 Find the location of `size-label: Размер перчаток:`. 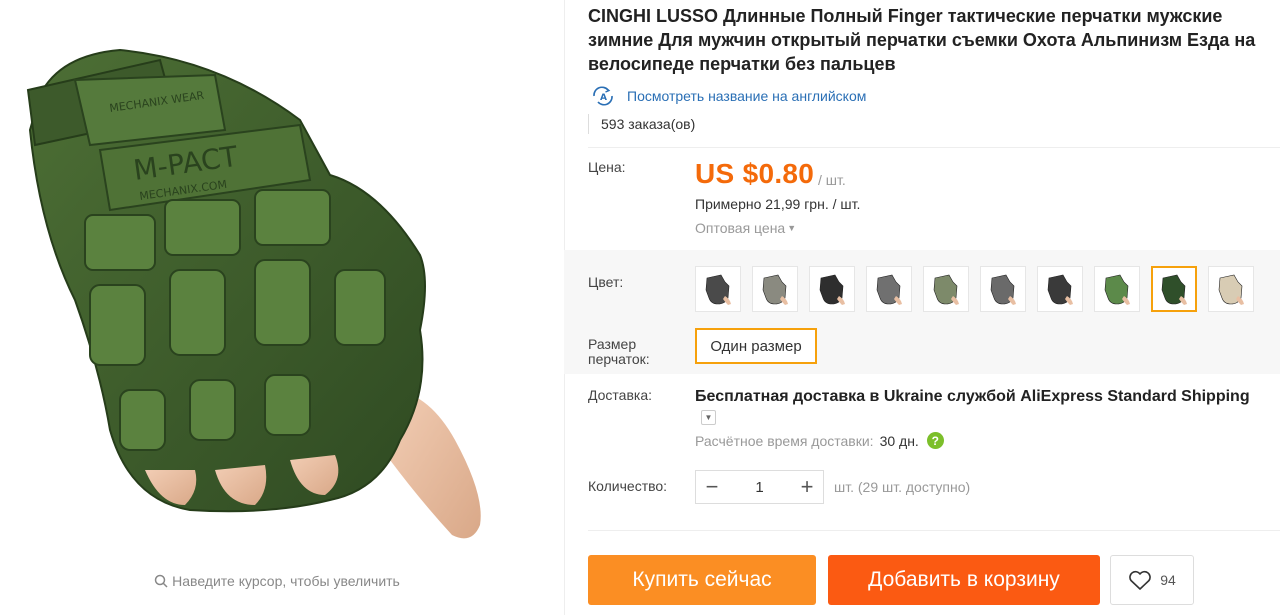

size-label: Размер перчаток: is located at coordinates (619, 352).